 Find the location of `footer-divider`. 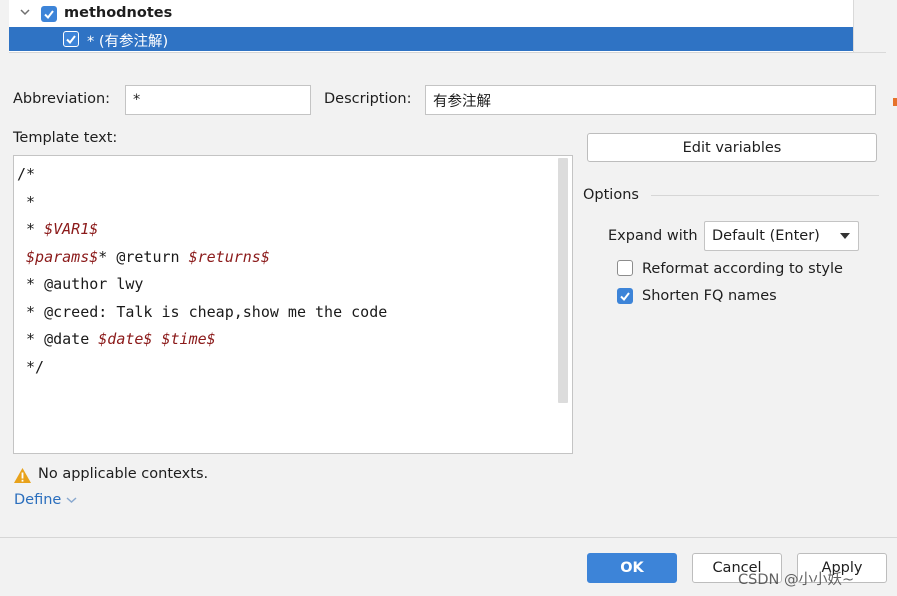

footer-divider is located at coordinates (448, 537).